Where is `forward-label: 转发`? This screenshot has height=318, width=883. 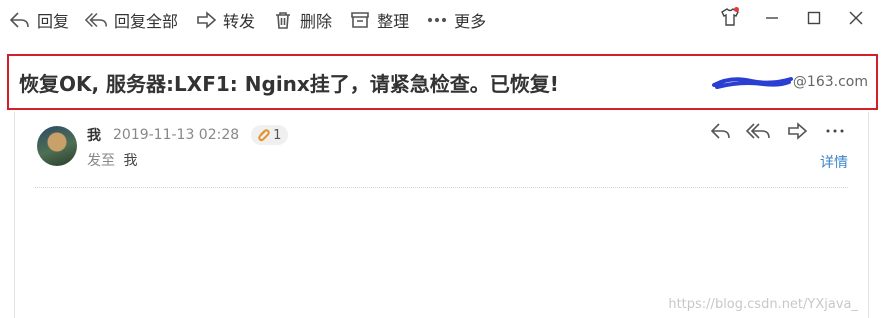 forward-label: 转发 is located at coordinates (239, 21).